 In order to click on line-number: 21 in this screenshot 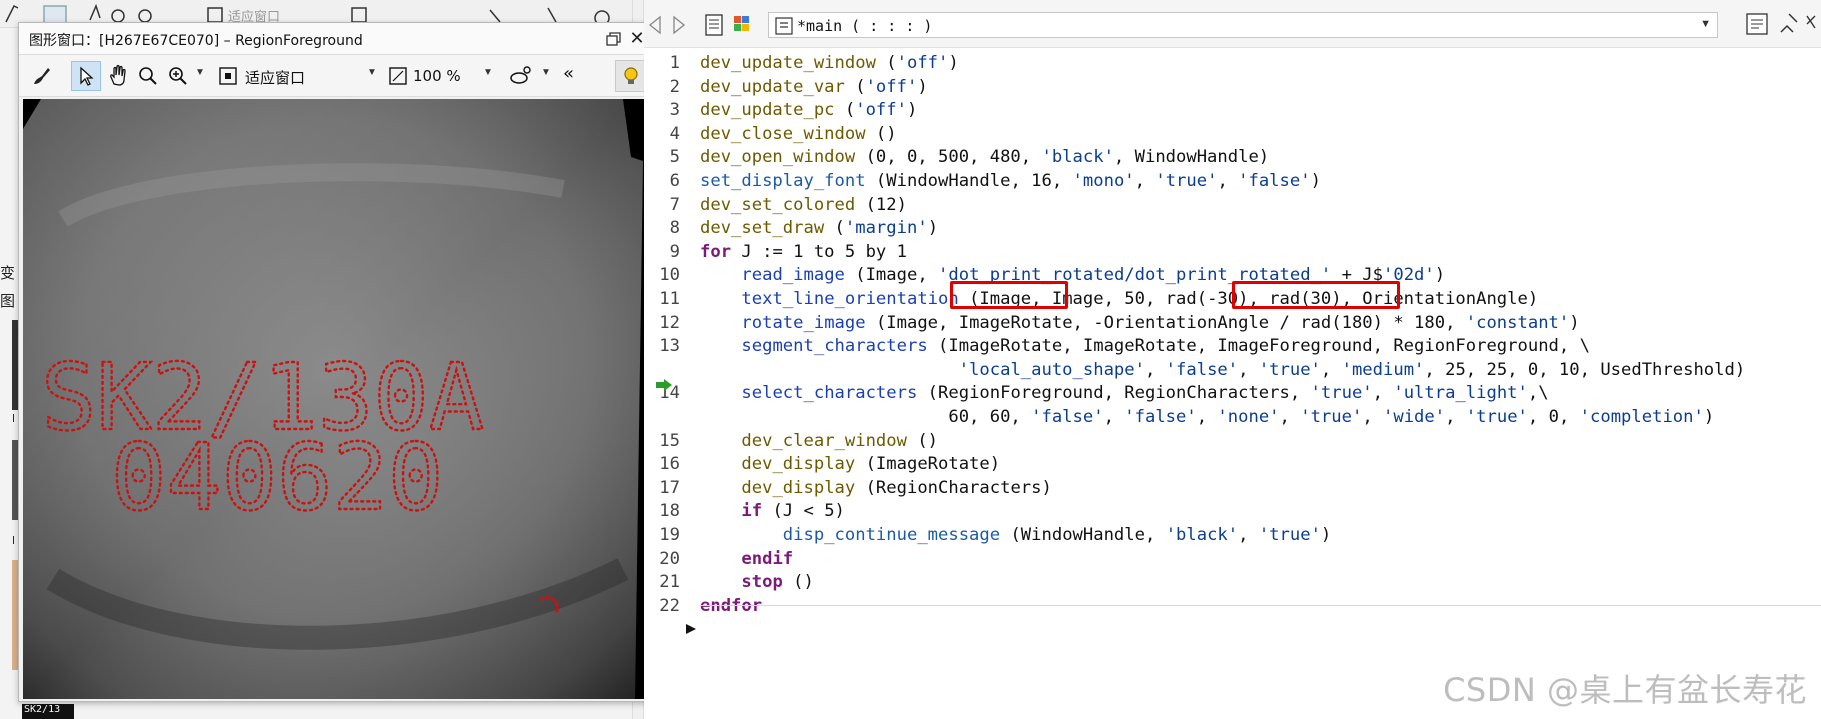, I will do `click(664, 583)`.